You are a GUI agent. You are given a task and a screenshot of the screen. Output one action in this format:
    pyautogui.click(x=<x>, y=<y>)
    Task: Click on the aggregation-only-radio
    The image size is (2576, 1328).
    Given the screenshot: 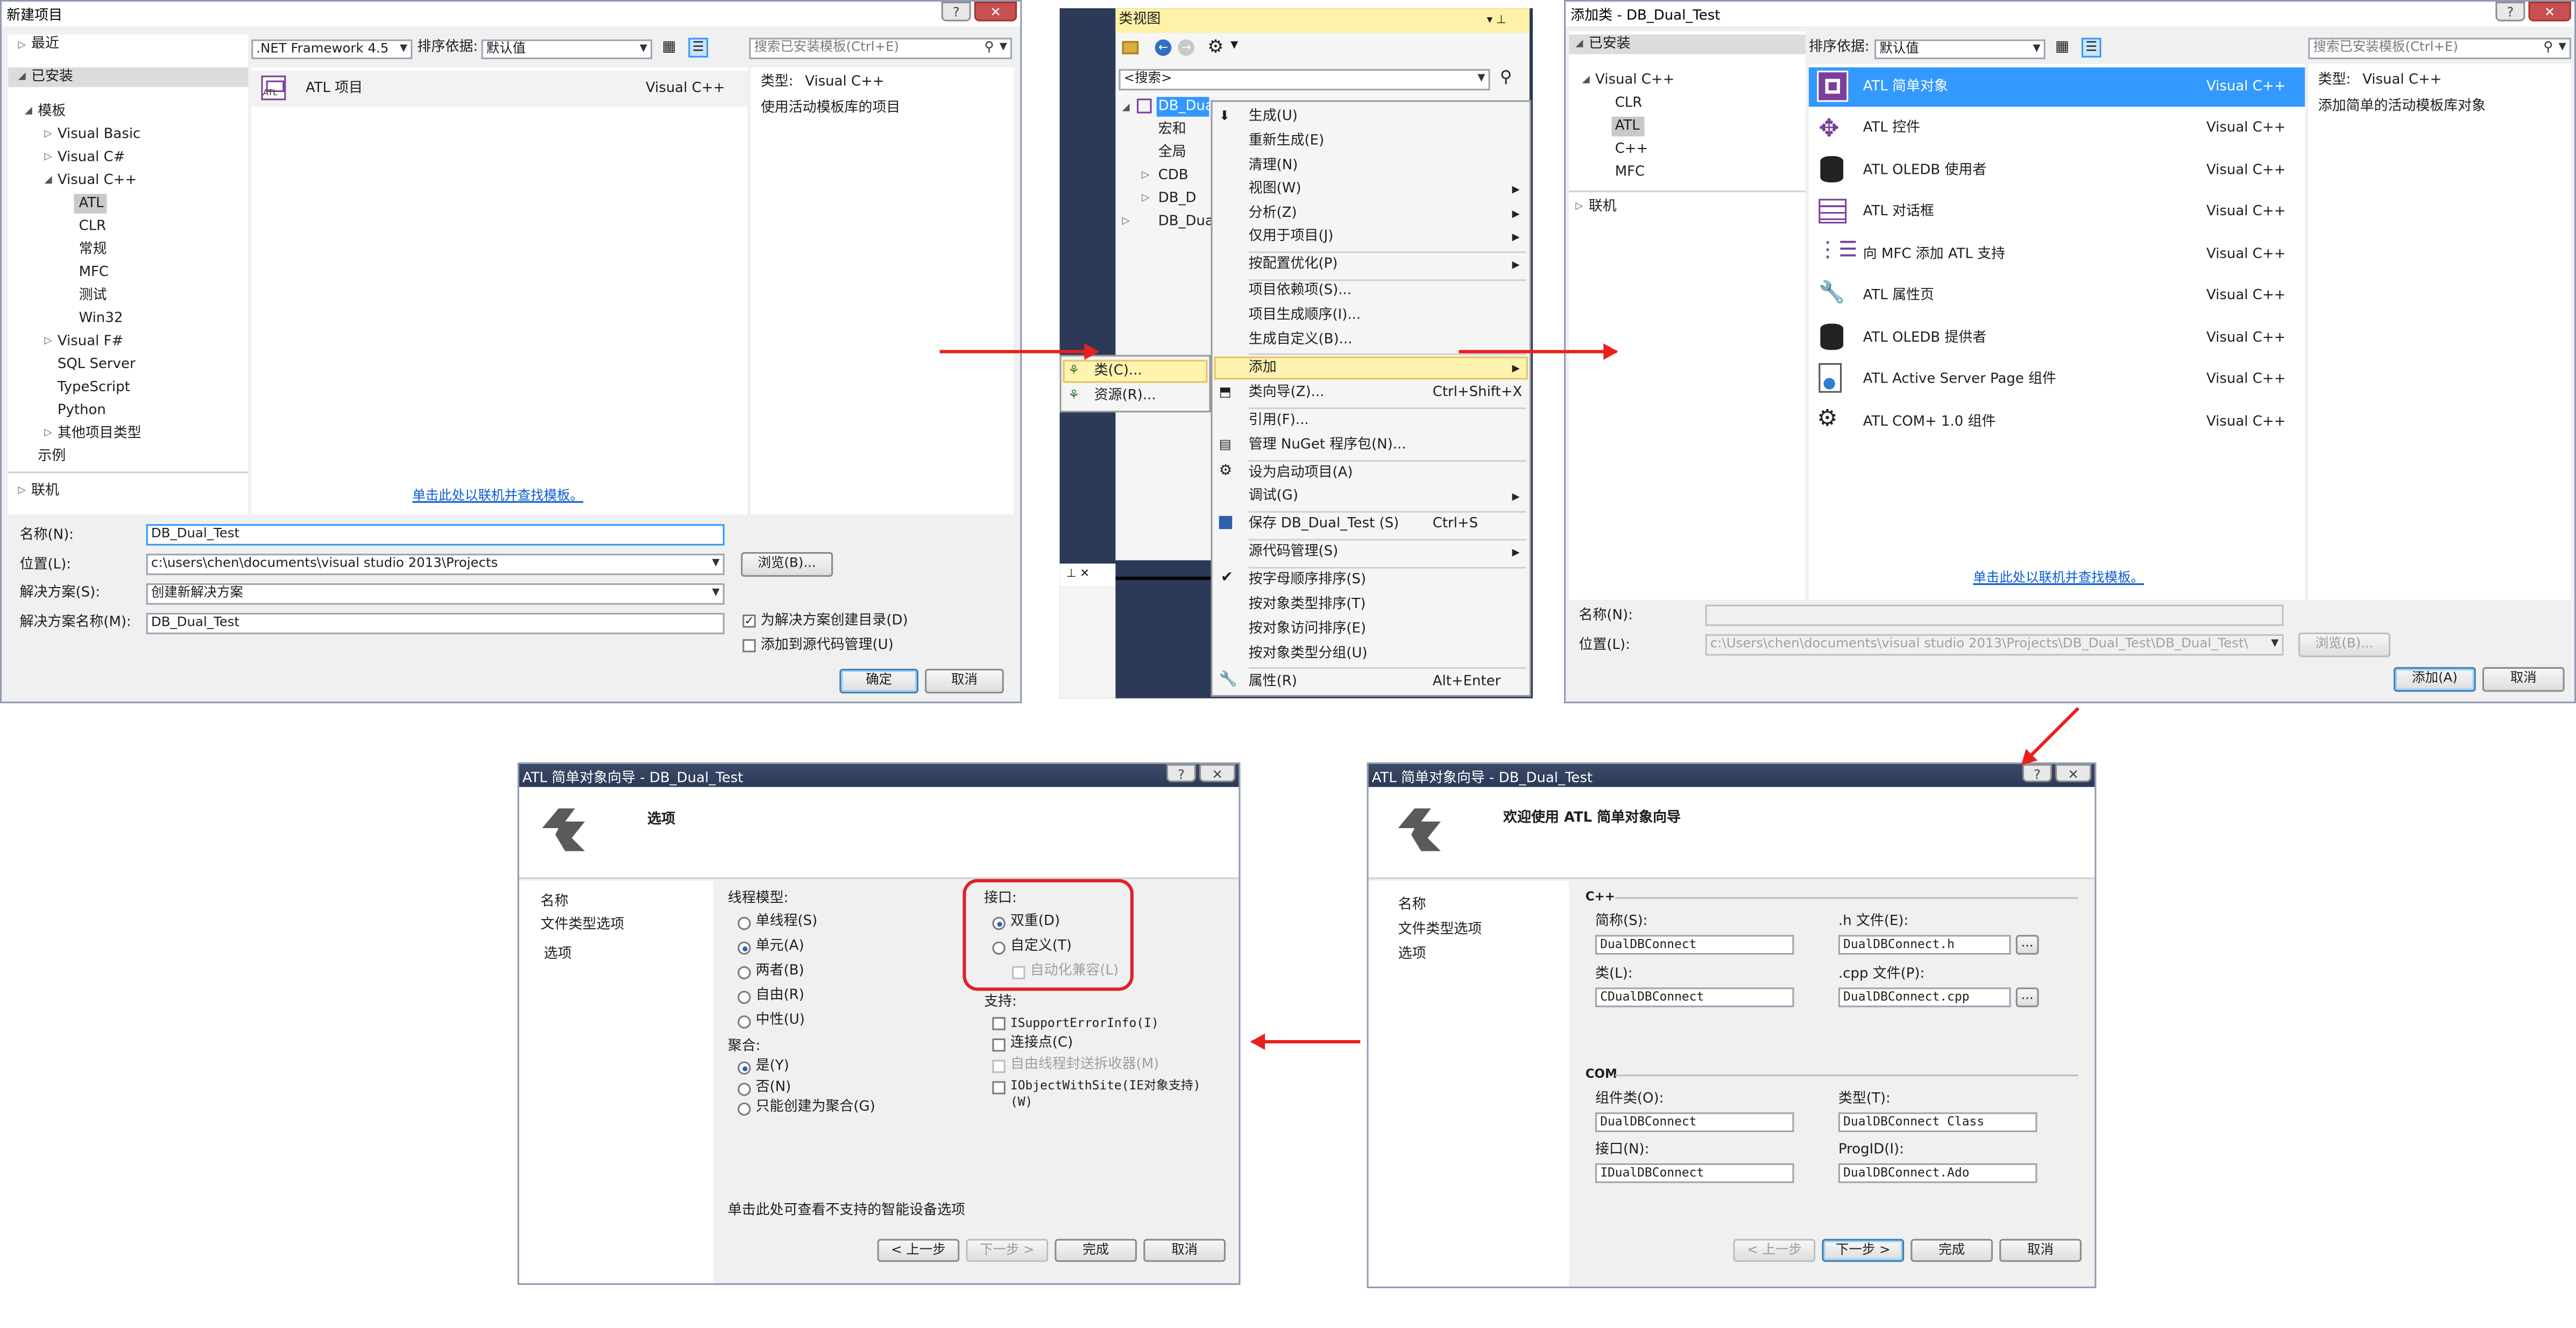 What is the action you would take?
    pyautogui.click(x=744, y=1109)
    